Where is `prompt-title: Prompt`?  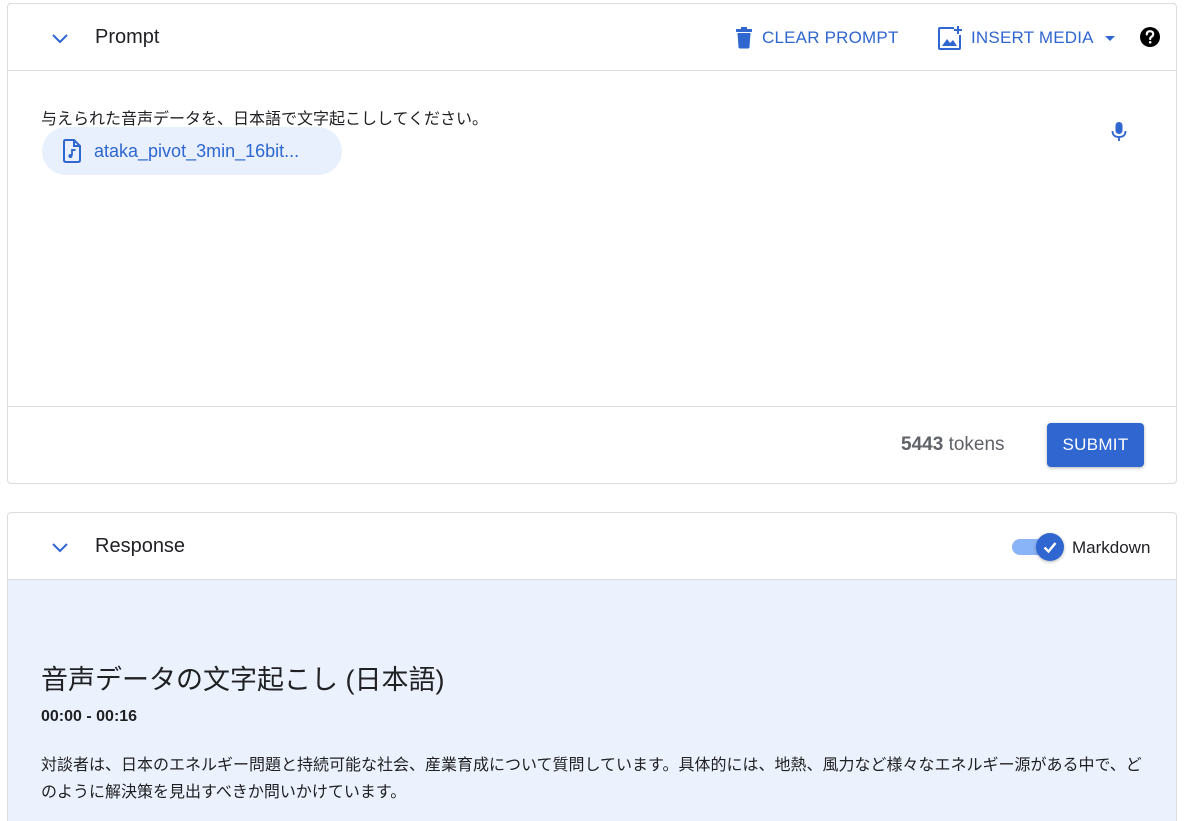
prompt-title: Prompt is located at coordinates (127, 37).